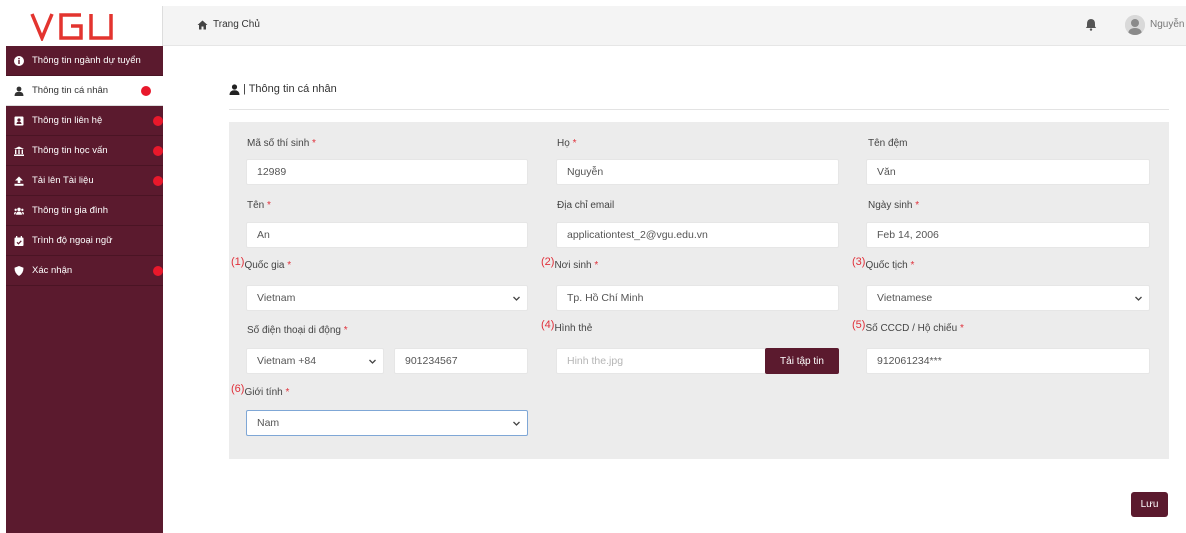 This screenshot has height=533, width=1186. What do you see at coordinates (256, 205) in the screenshot?
I see `label-text: Tên` at bounding box center [256, 205].